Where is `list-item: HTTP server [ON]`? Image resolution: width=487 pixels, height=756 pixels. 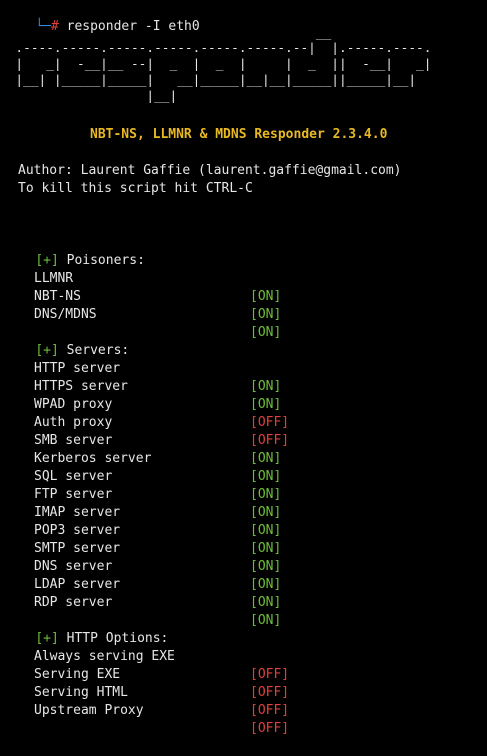 list-item: HTTP server [ON] is located at coordinates (243, 368).